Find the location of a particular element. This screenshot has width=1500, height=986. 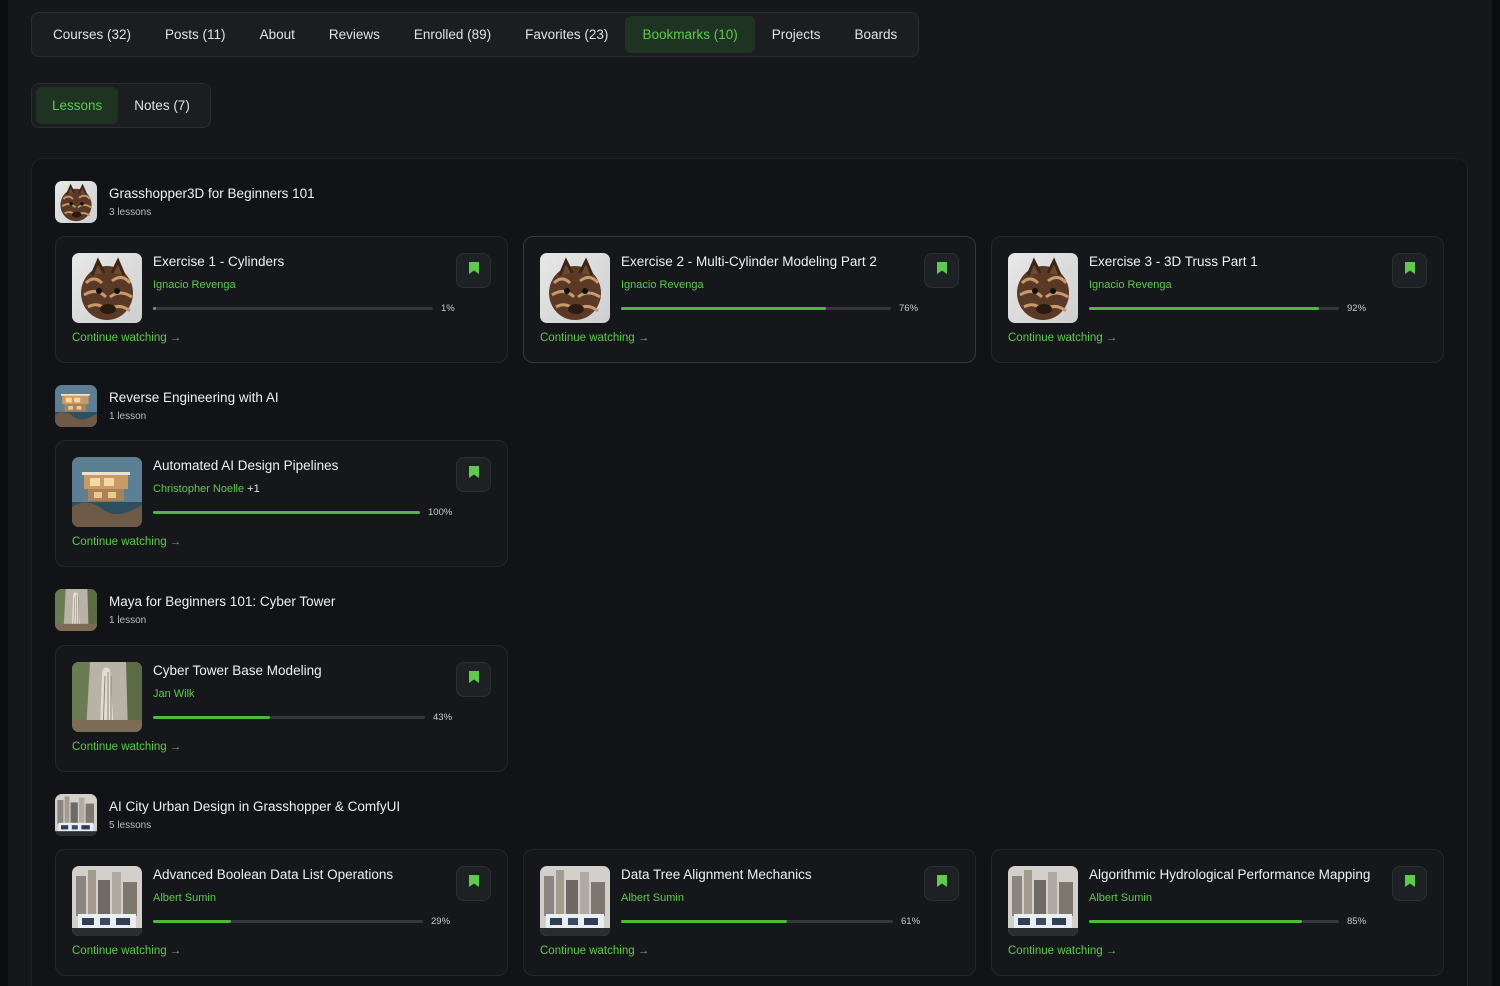

progress-percent: 1% is located at coordinates (448, 308).